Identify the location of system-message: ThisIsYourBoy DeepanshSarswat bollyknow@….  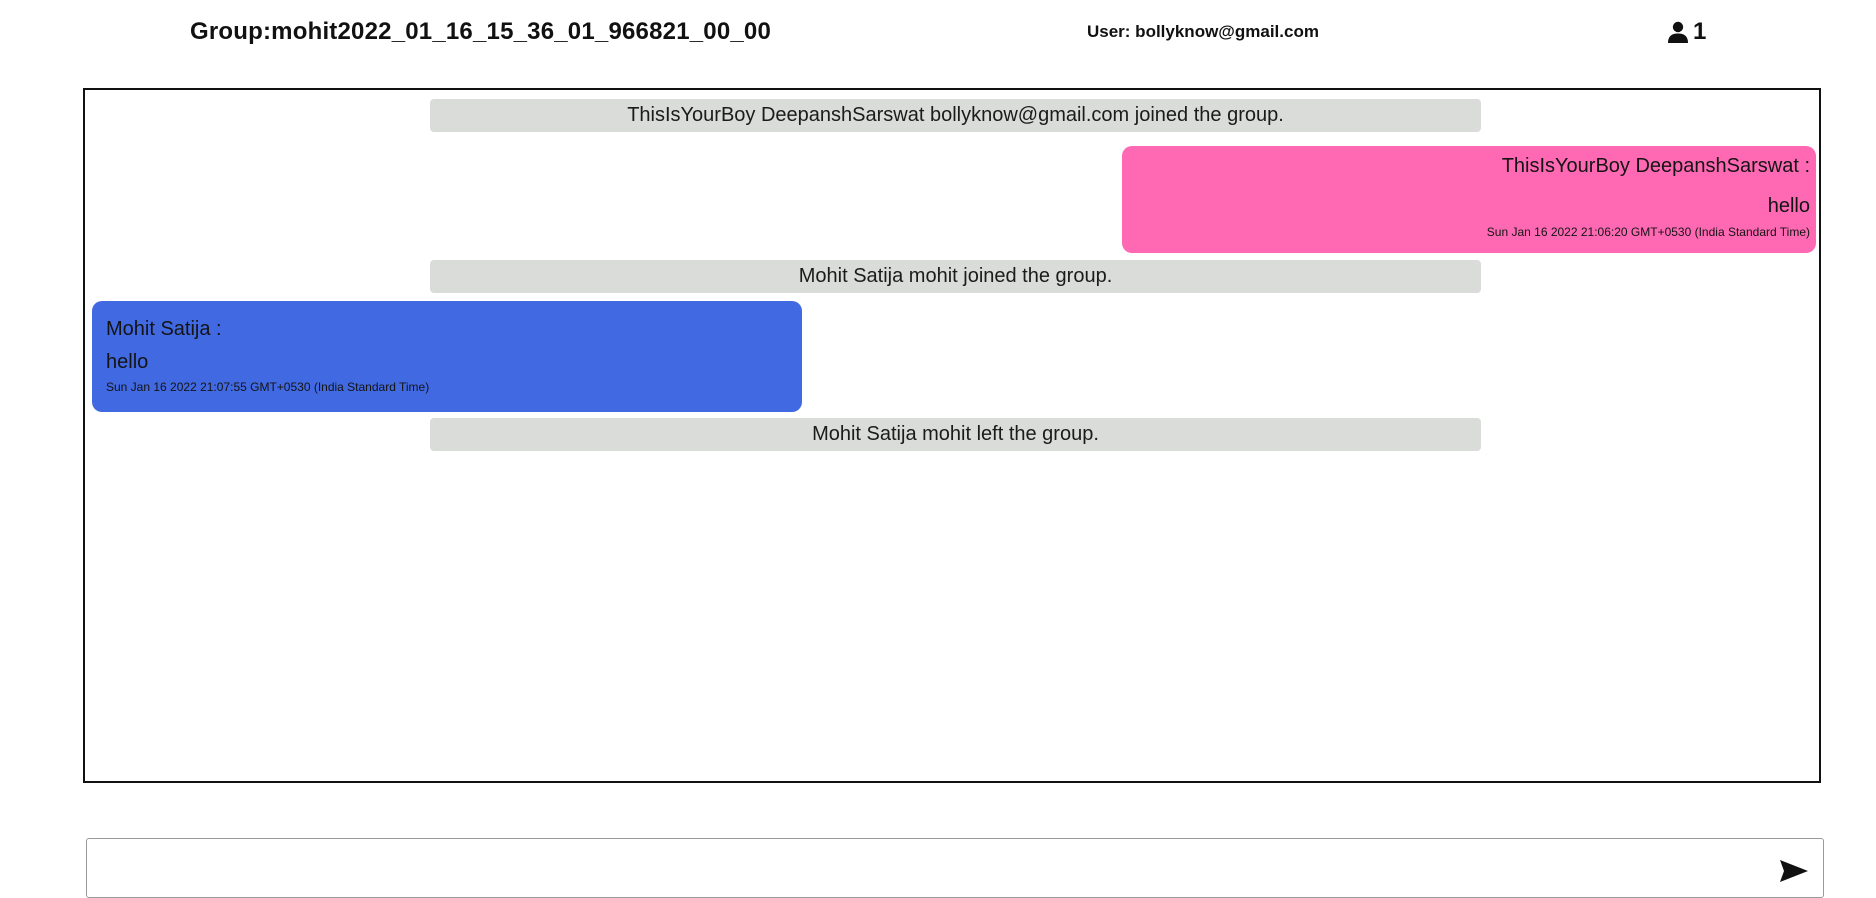
(955, 115).